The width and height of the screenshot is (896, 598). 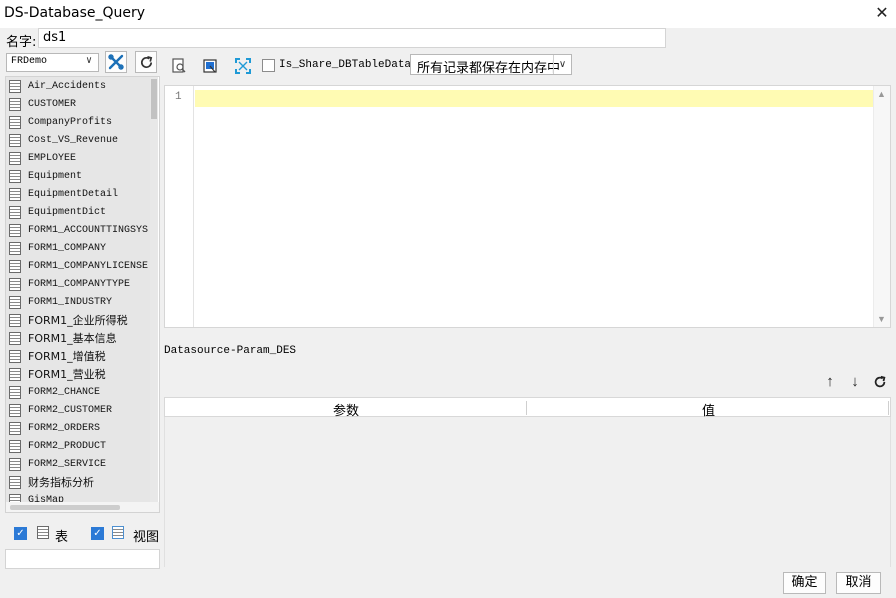 What do you see at coordinates (78, 482) in the screenshot?
I see `table-list-item: 财务指标分析` at bounding box center [78, 482].